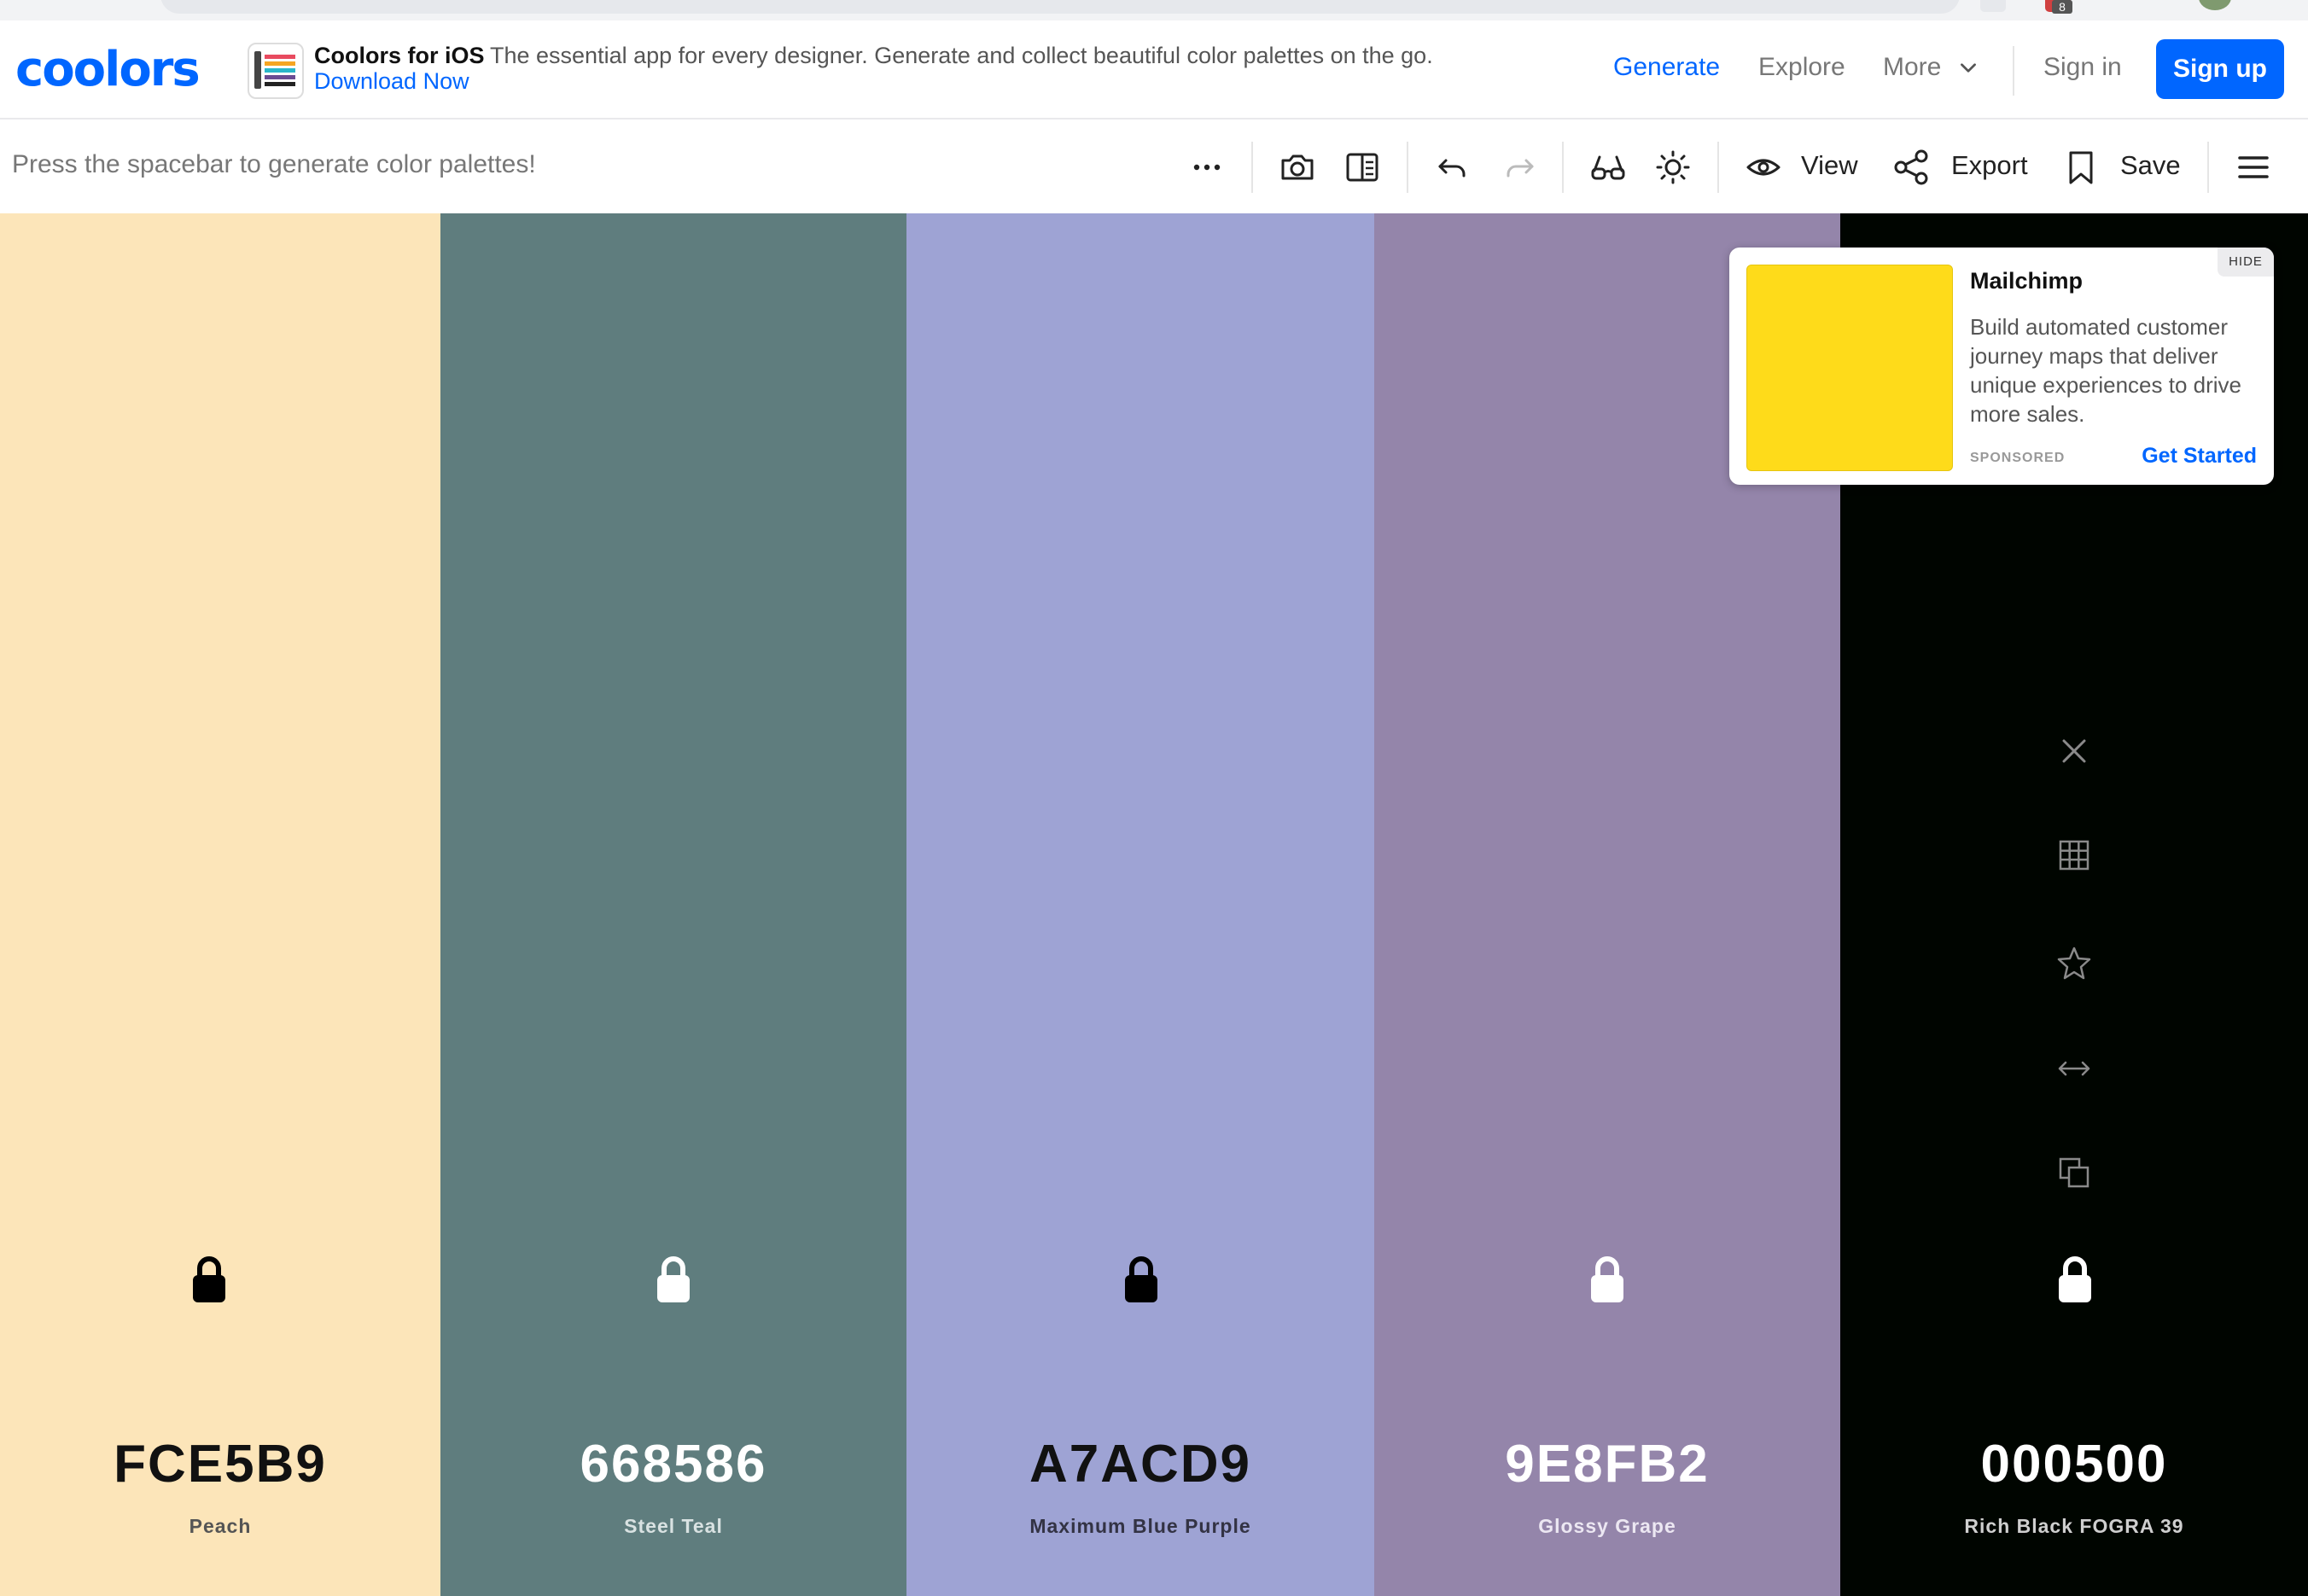 The image size is (2308, 1596). I want to click on color-name: Peach, so click(220, 1526).